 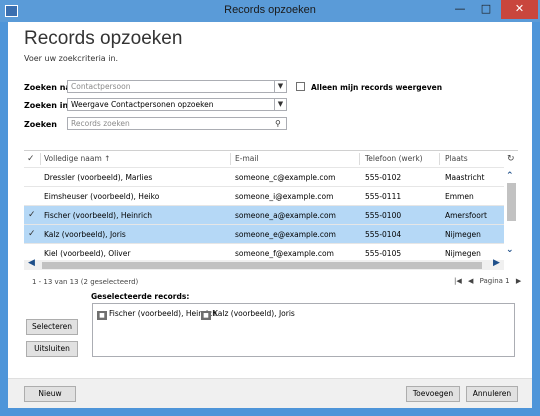 I want to click on cell-email: someone_i@example.com, so click(x=284, y=196).